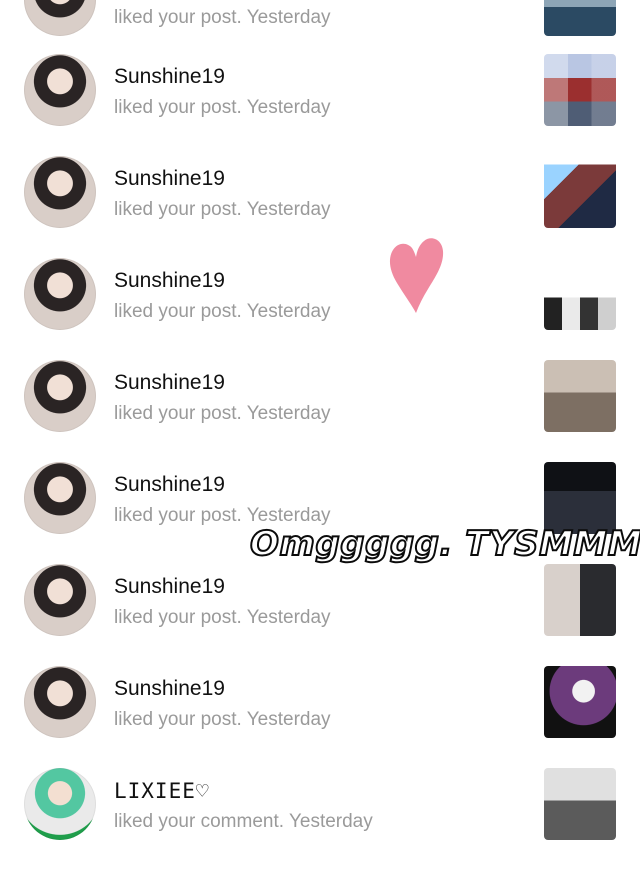 Image resolution: width=640 pixels, height=870 pixels. Describe the element at coordinates (162, 791) in the screenshot. I see `username: LIXIEE♡` at that location.